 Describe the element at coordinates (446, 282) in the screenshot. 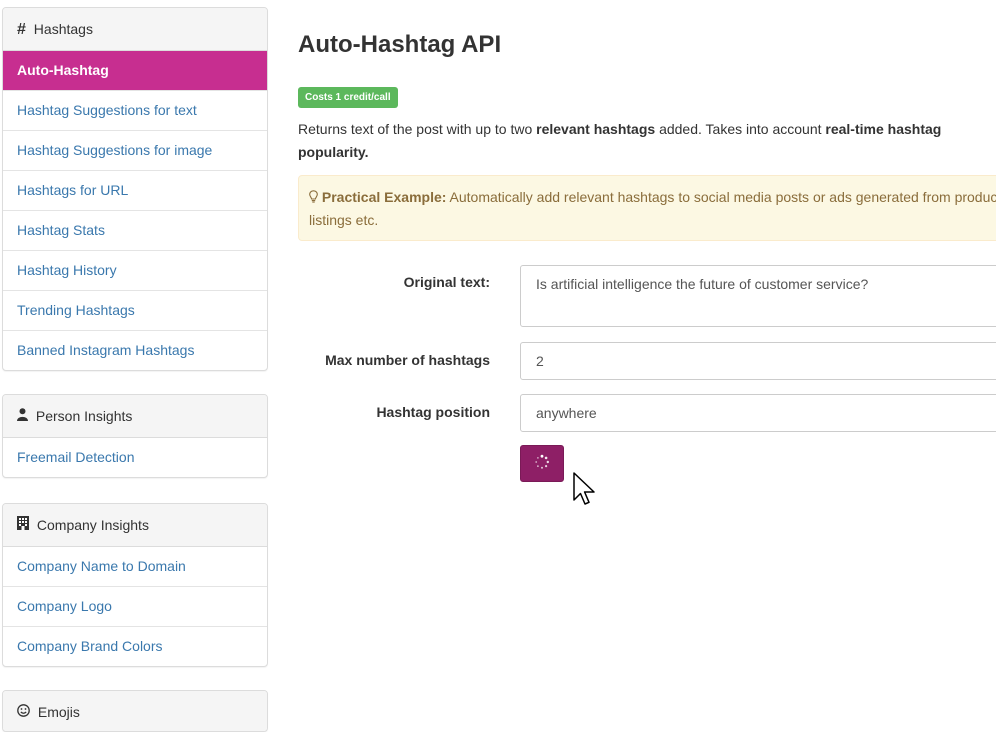

I see `original-text-label: Original text:` at that location.